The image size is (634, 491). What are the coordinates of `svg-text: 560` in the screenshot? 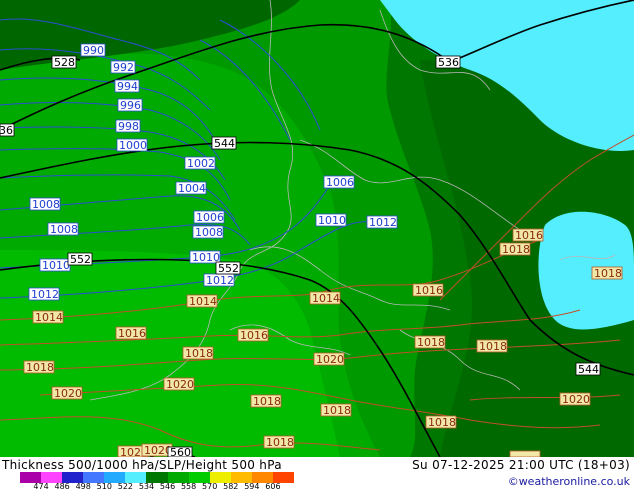 It's located at (180, 451).